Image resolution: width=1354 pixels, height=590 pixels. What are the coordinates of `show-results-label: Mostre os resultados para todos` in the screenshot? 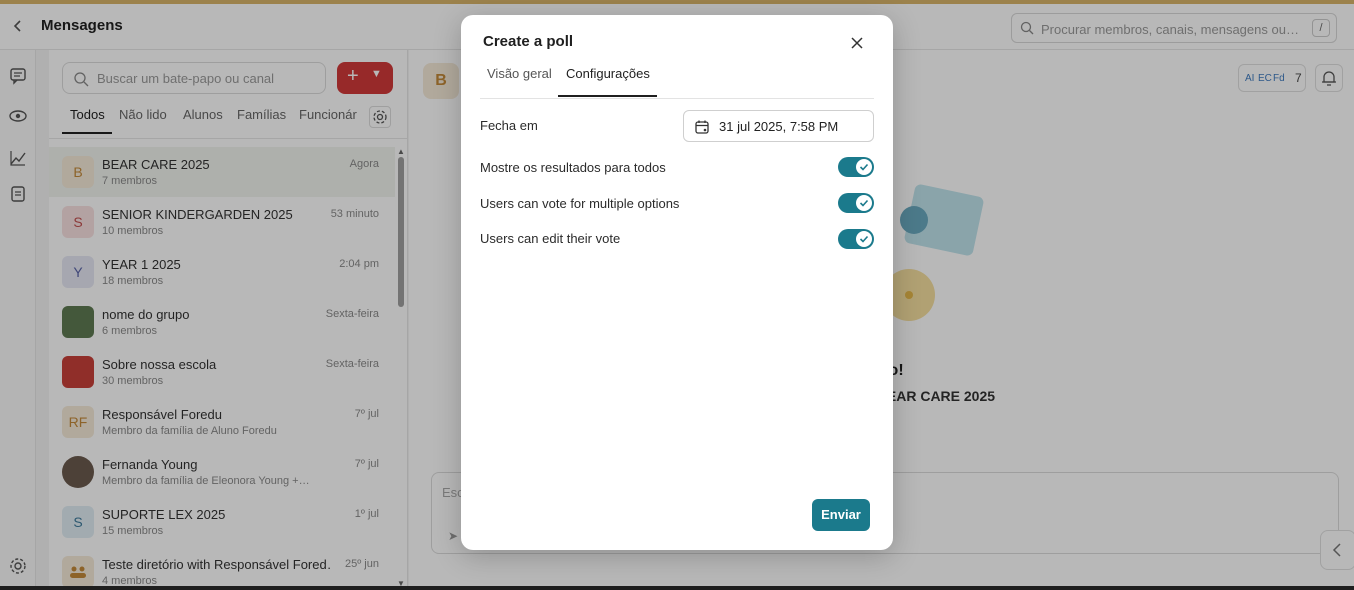 It's located at (573, 167).